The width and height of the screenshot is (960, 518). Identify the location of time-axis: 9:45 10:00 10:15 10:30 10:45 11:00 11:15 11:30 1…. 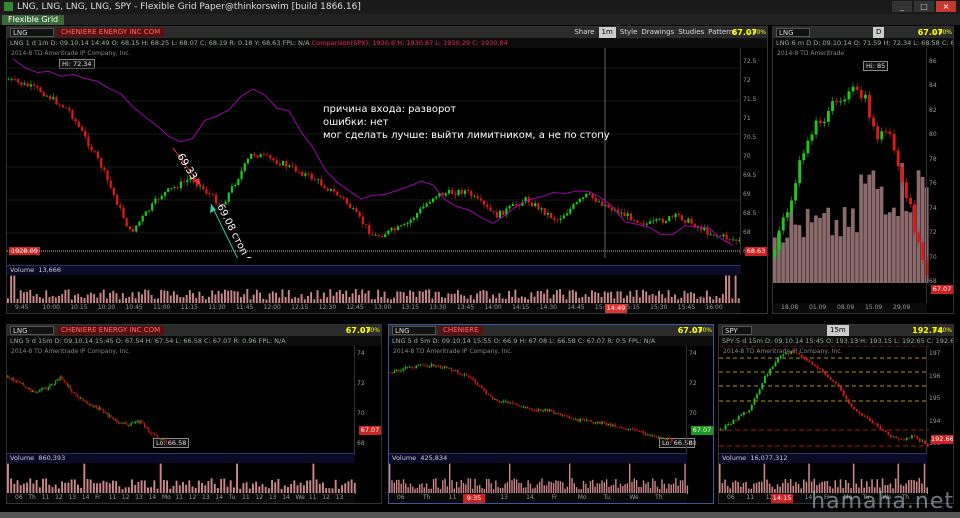
(374, 308).